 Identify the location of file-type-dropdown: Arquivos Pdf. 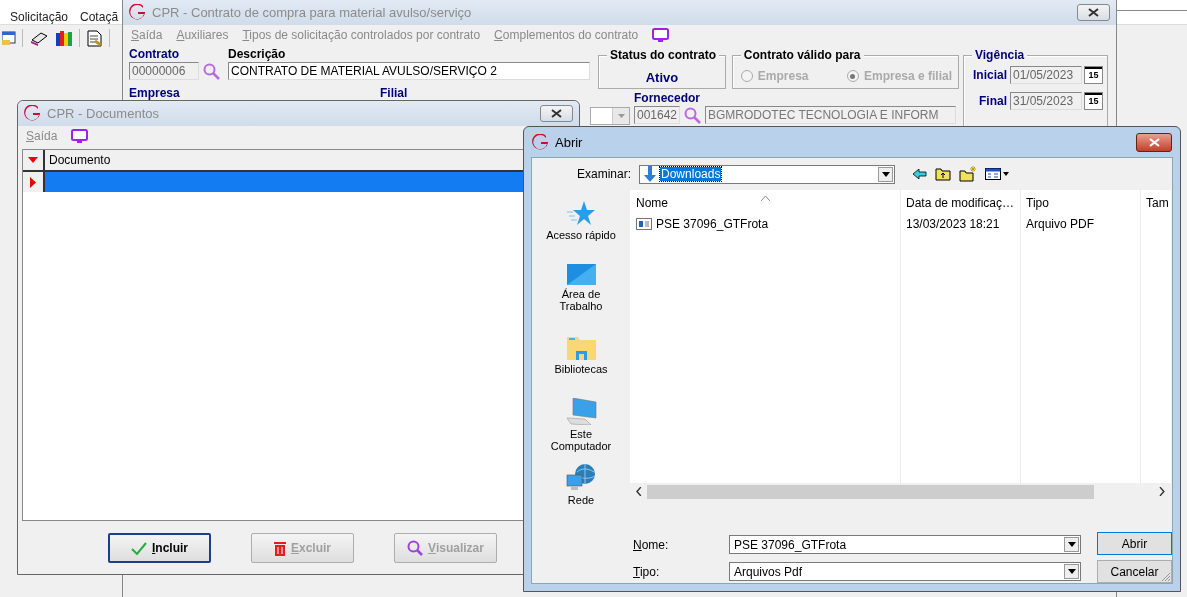
(905, 571).